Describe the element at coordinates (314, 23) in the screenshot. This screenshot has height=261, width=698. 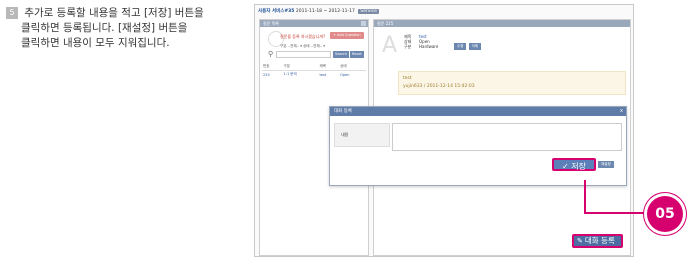
I see `question-list-header: 질문 목록` at that location.